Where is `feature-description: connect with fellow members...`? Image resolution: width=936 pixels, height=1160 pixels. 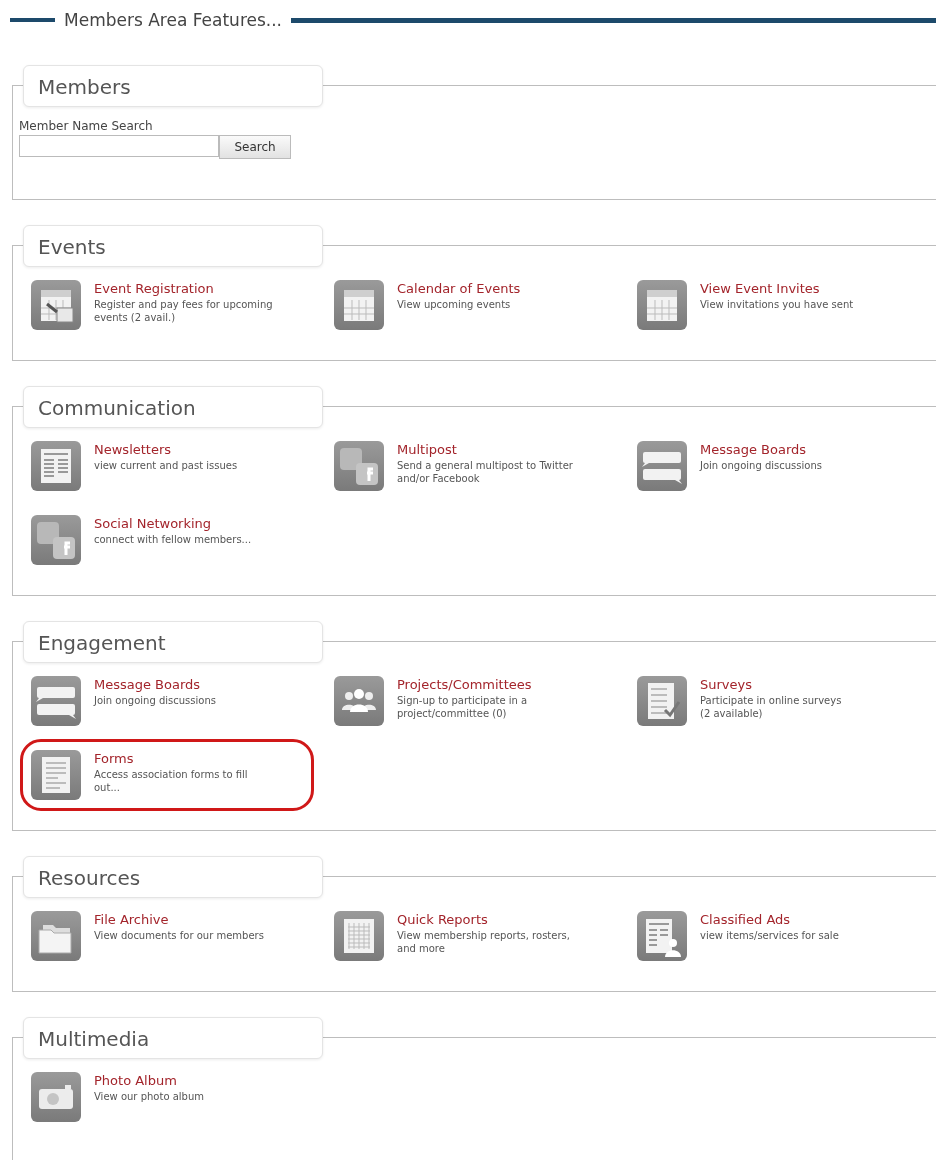
feature-description: connect with fellow members... is located at coordinates (173, 539).